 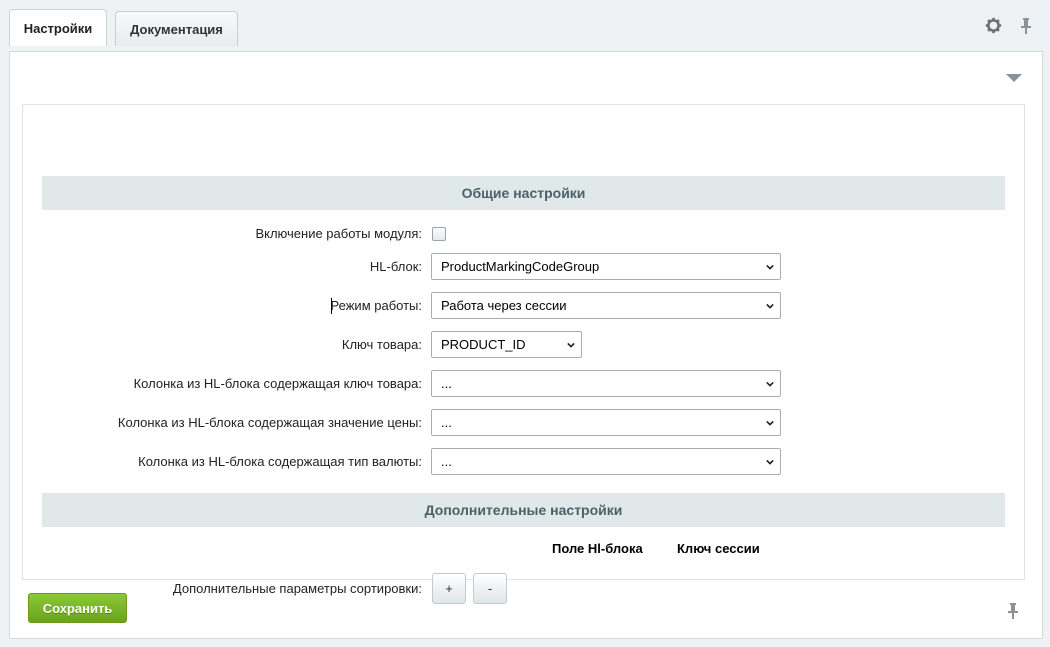 I want to click on col-session-key-header: Ключ сессии, so click(x=718, y=548).